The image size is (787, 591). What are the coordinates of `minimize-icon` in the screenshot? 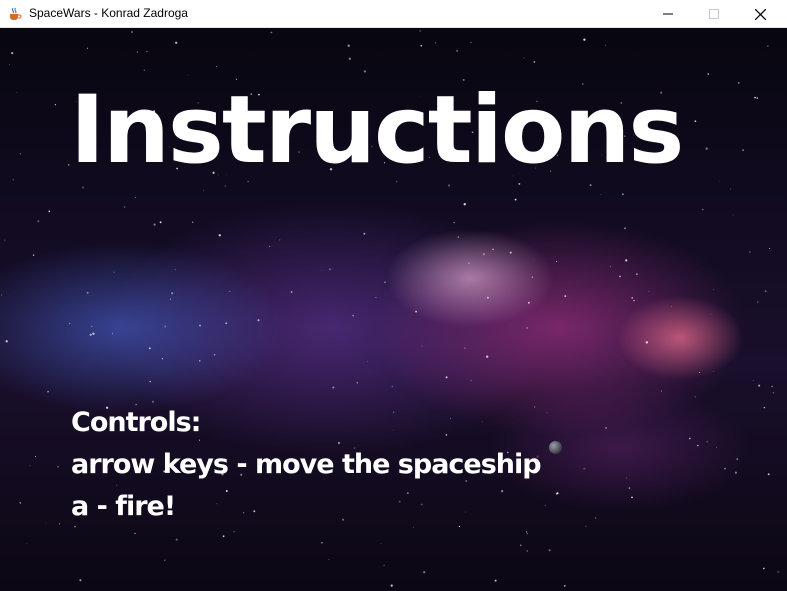 It's located at (668, 14).